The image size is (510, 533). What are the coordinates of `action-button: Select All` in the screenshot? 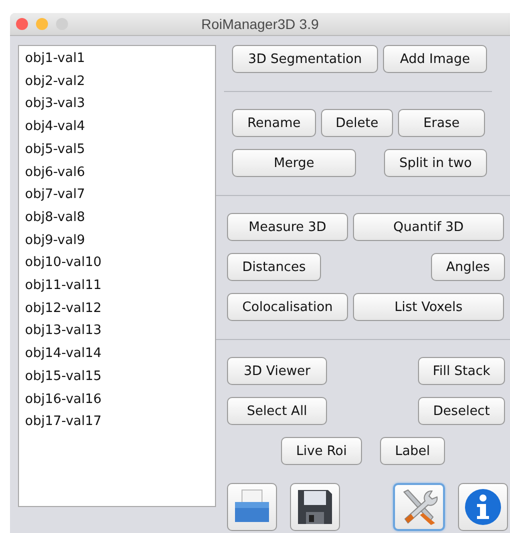 It's located at (277, 411).